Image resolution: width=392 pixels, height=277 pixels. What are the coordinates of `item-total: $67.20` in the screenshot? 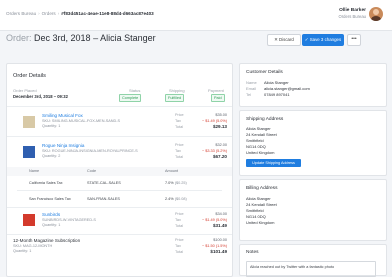 It's located at (219, 156).